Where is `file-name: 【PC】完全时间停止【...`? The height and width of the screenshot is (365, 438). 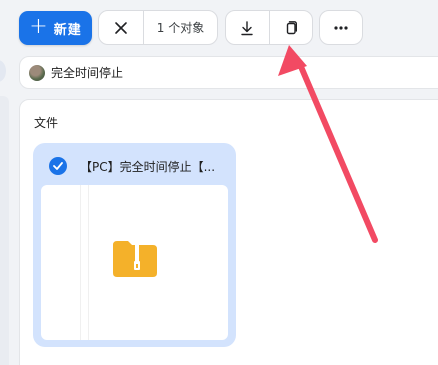
file-name: 【PC】完全时间停止【... is located at coordinates (148, 167).